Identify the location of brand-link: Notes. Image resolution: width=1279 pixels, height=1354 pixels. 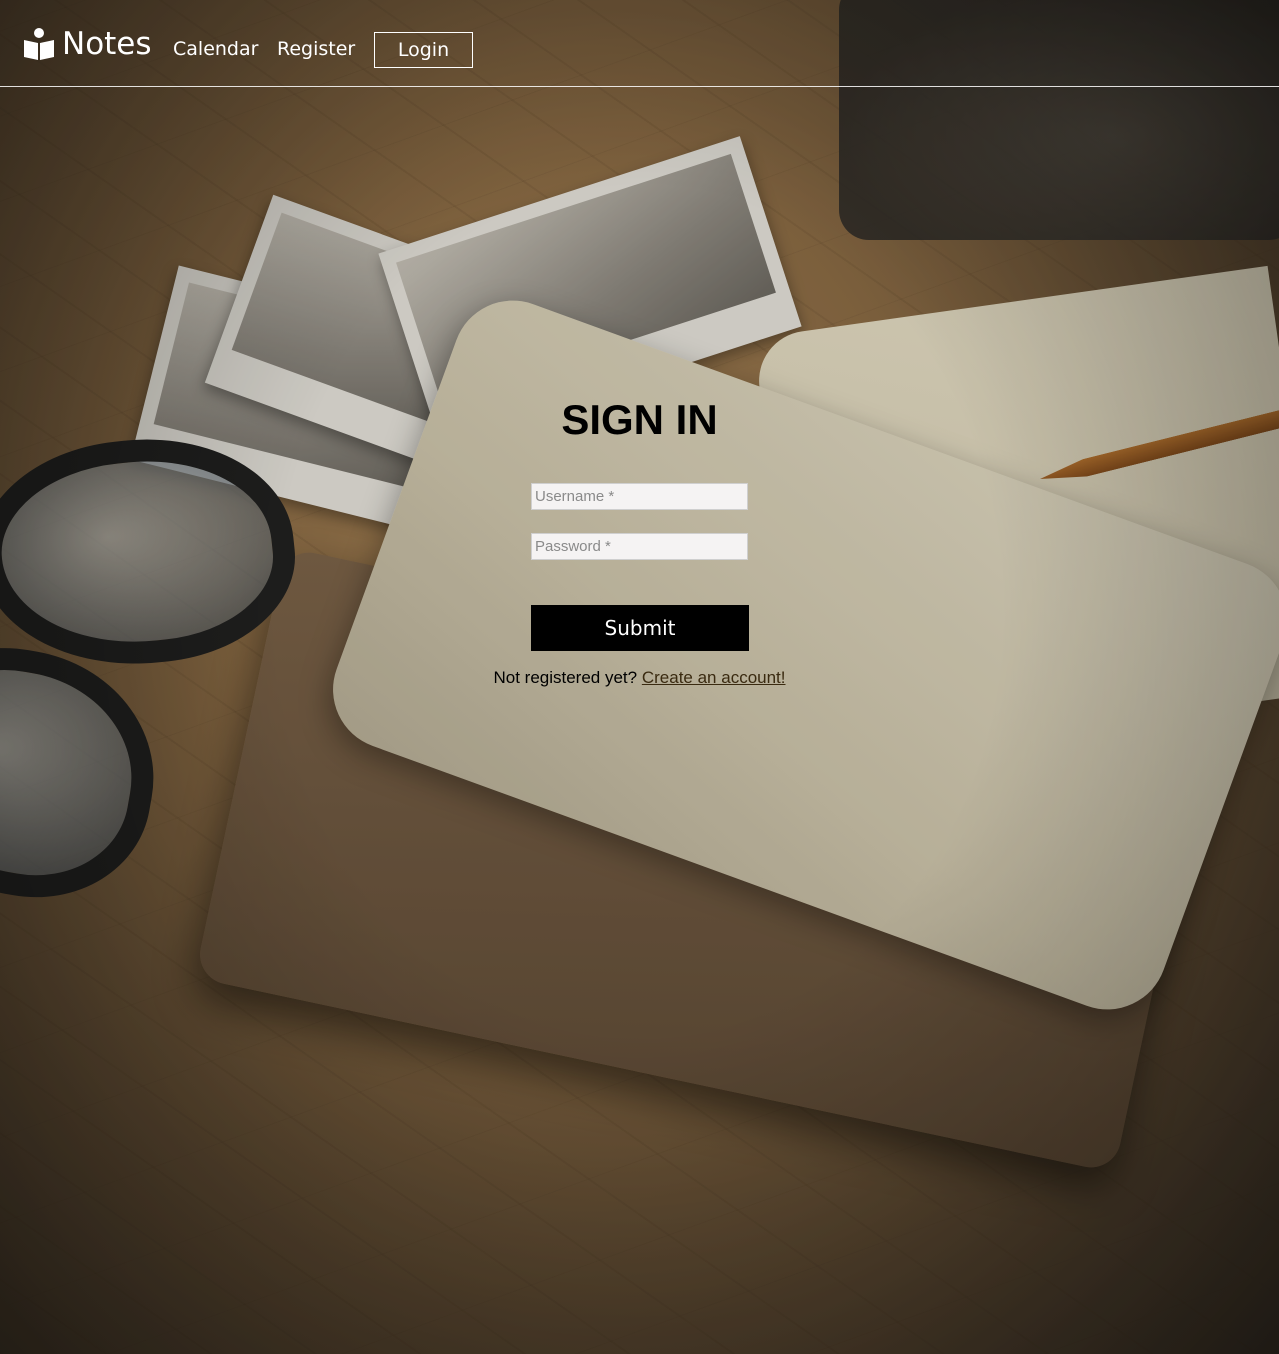
(87, 44).